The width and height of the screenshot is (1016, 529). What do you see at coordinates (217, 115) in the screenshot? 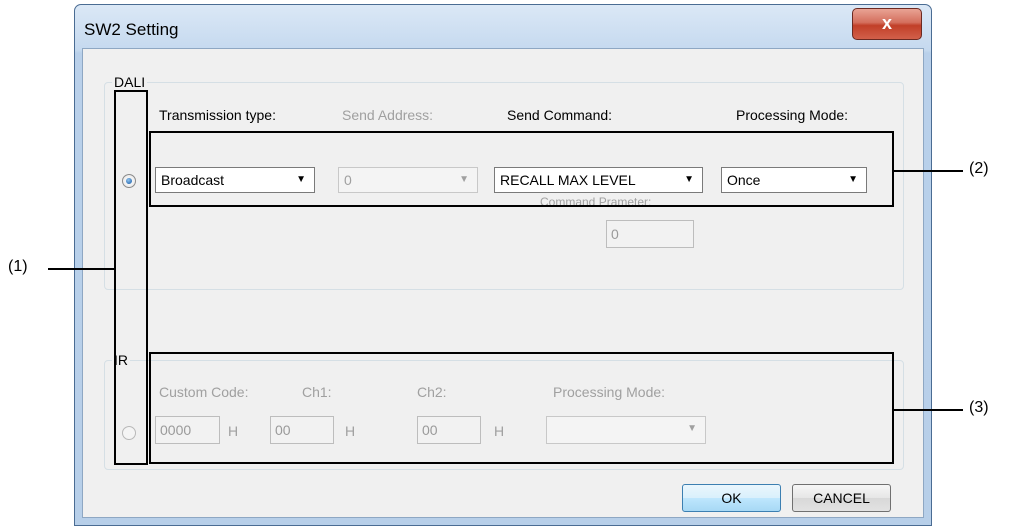
I see `transmission-type-label: Transmission type:` at bounding box center [217, 115].